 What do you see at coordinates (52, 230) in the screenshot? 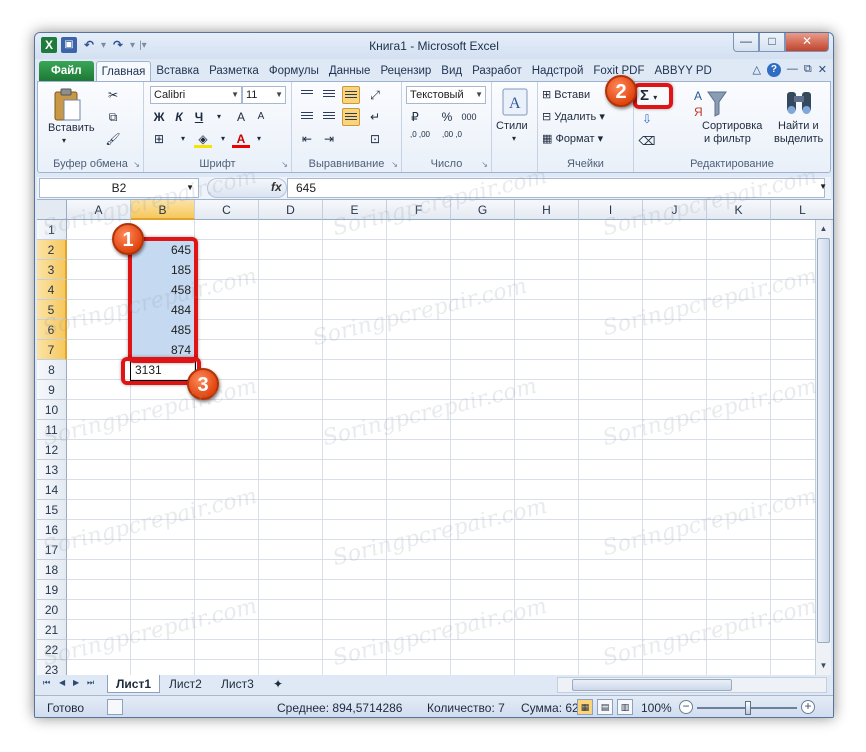
I see `row-header: 1` at bounding box center [52, 230].